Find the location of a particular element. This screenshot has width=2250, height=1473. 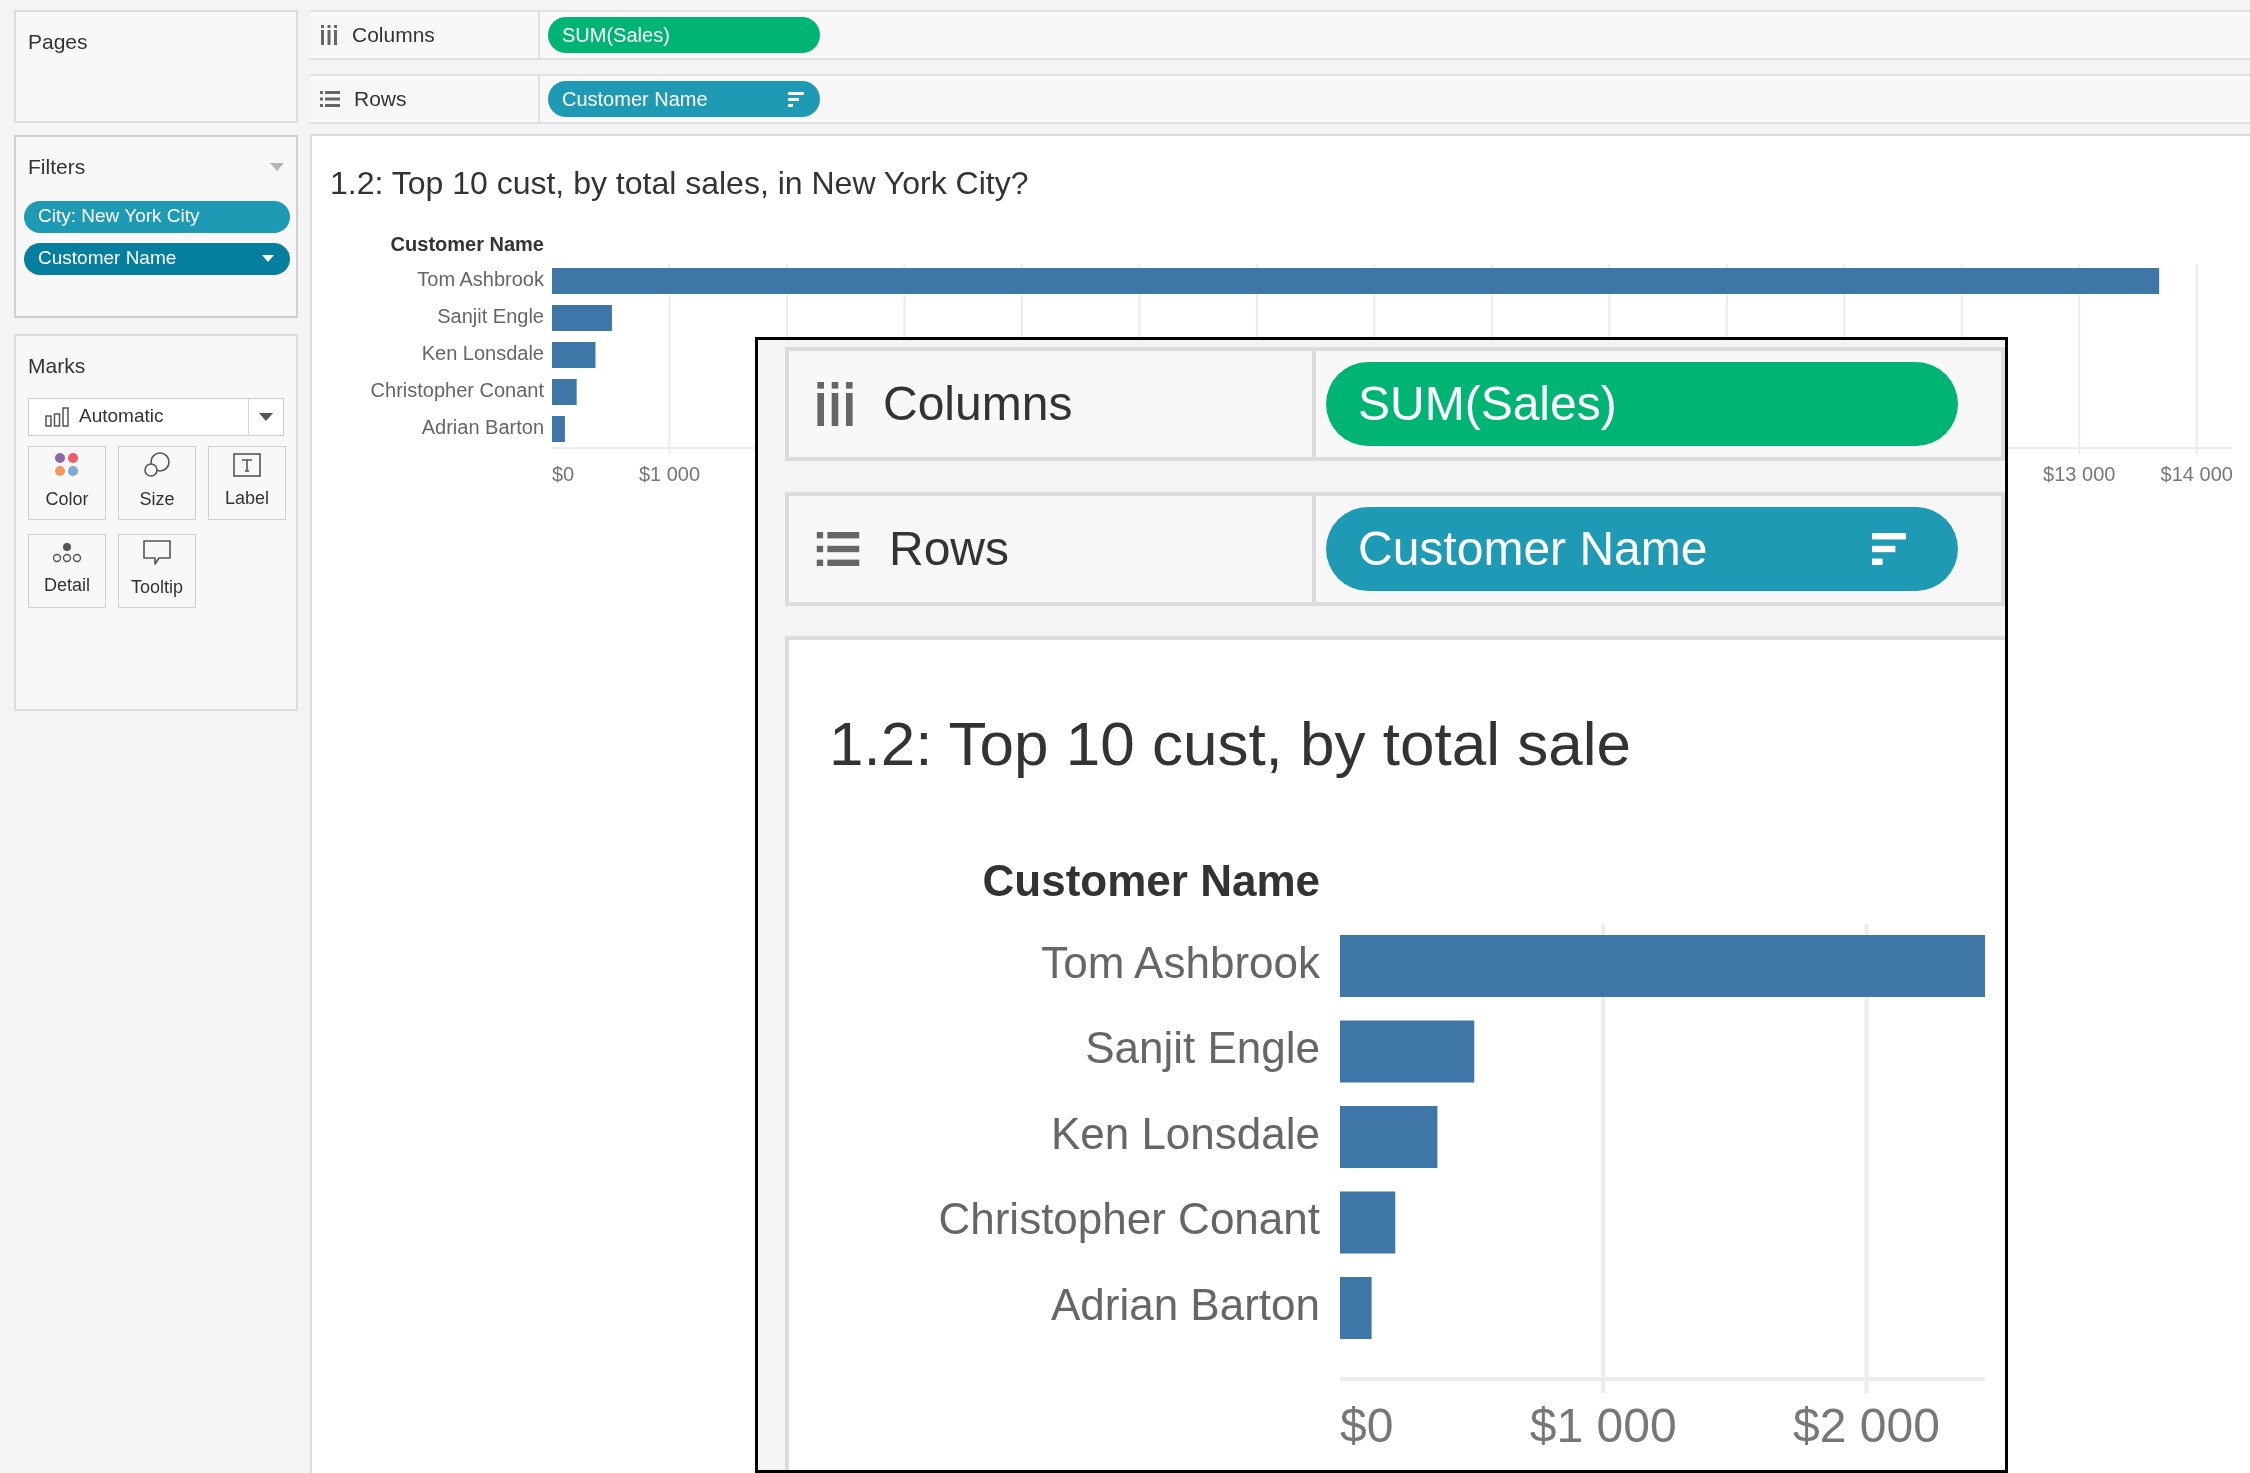

text-label-icon is located at coordinates (247, 465).